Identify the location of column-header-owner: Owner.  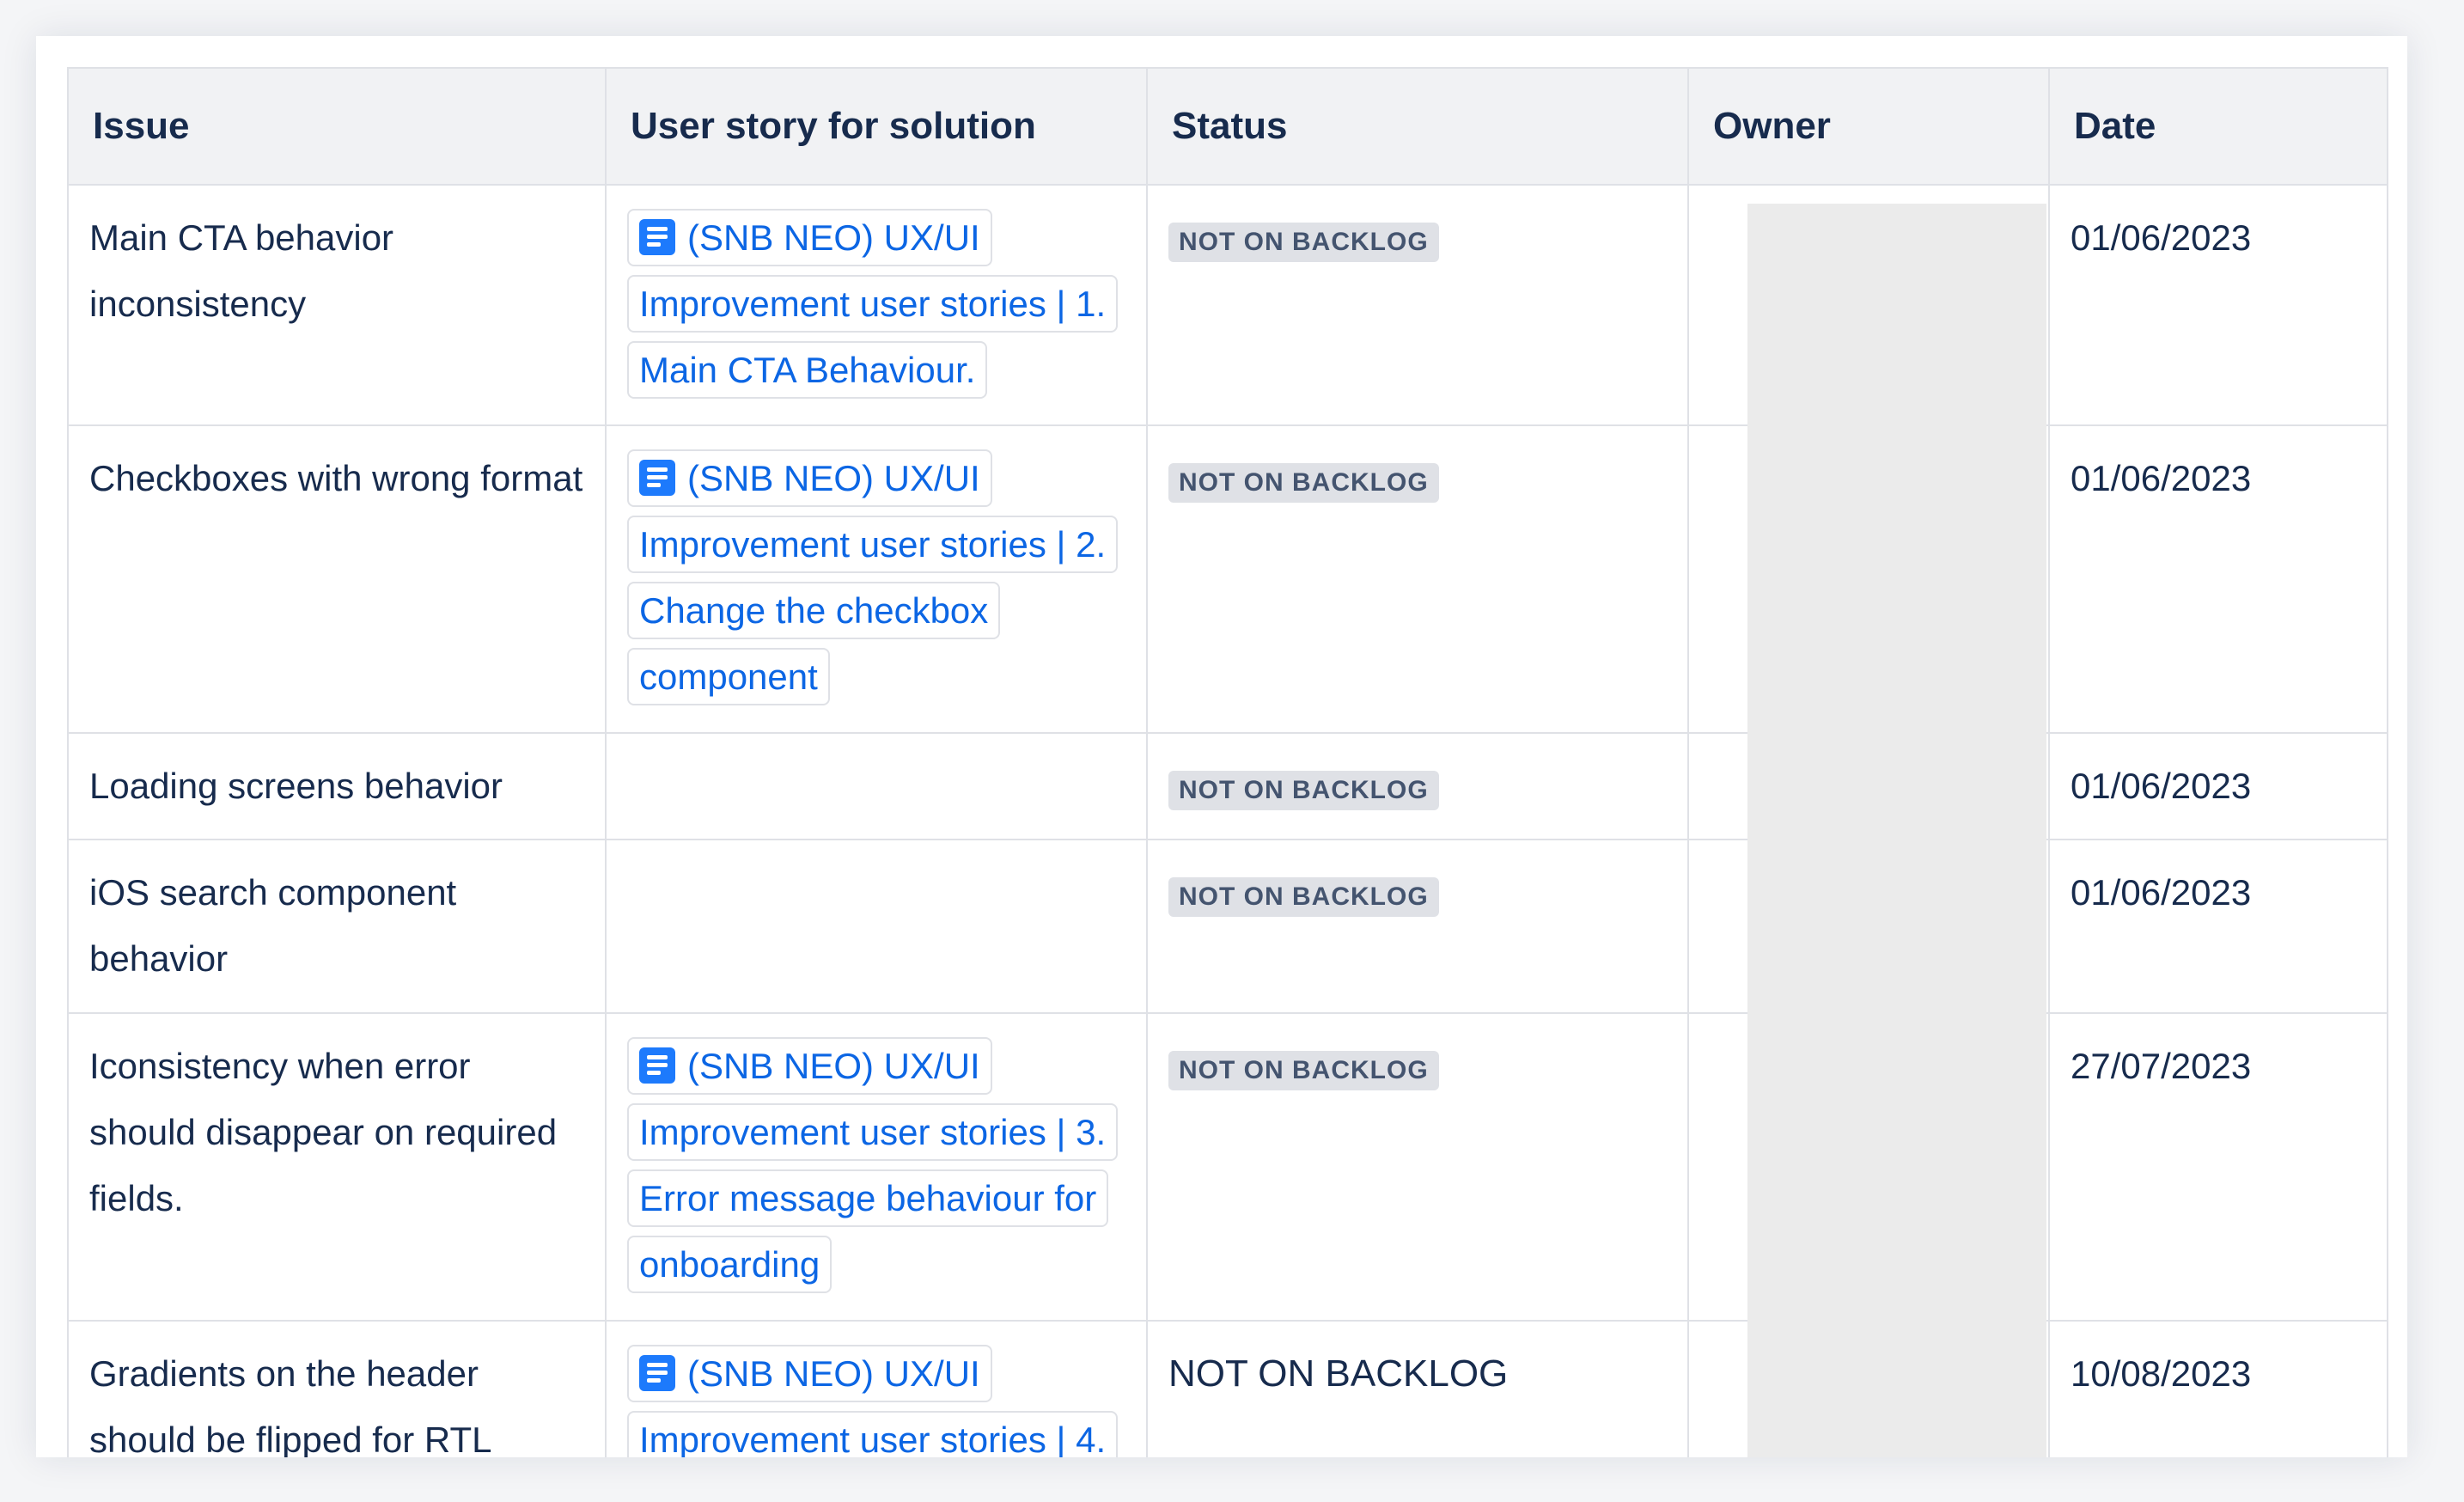
(1868, 126).